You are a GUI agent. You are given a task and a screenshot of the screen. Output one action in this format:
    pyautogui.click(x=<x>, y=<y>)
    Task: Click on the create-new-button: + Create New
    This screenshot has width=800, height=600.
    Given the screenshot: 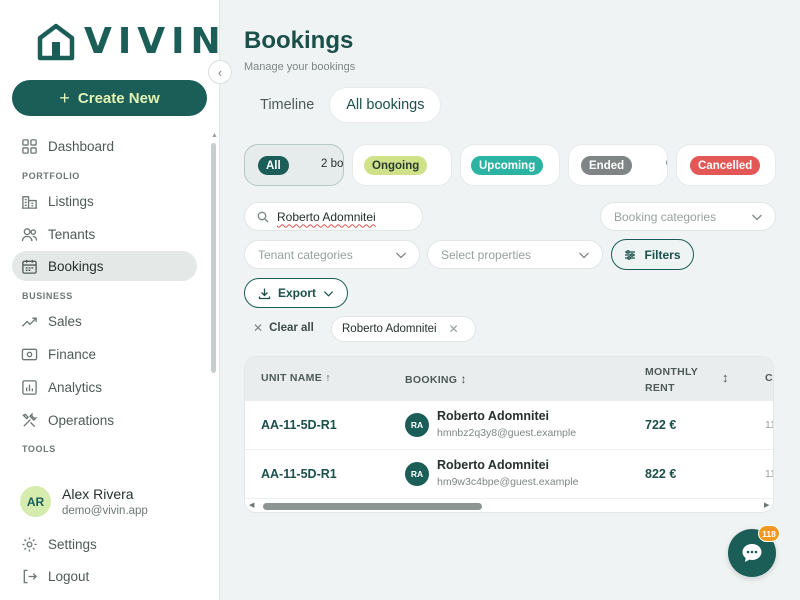 What is the action you would take?
    pyautogui.click(x=109, y=98)
    